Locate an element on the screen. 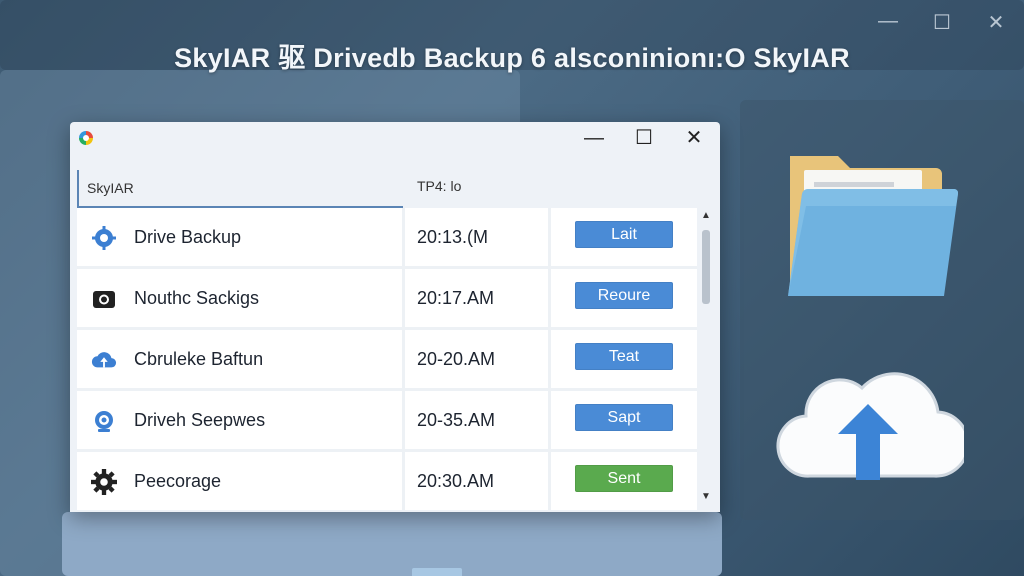 The height and width of the screenshot is (576, 1024). table-row: Peecorage 20:30.AM Sent is located at coordinates (387, 481).